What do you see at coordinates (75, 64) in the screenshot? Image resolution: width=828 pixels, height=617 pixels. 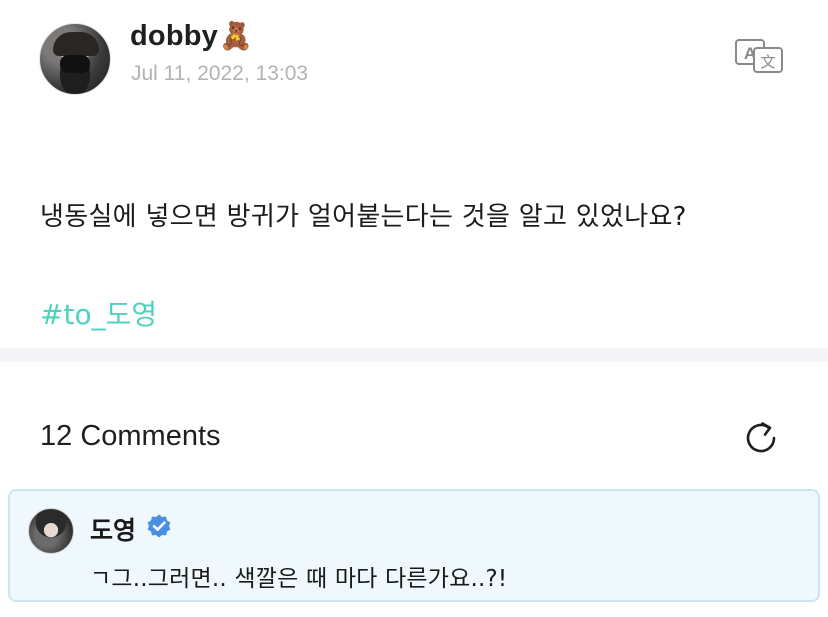 I see `avatar-mask` at bounding box center [75, 64].